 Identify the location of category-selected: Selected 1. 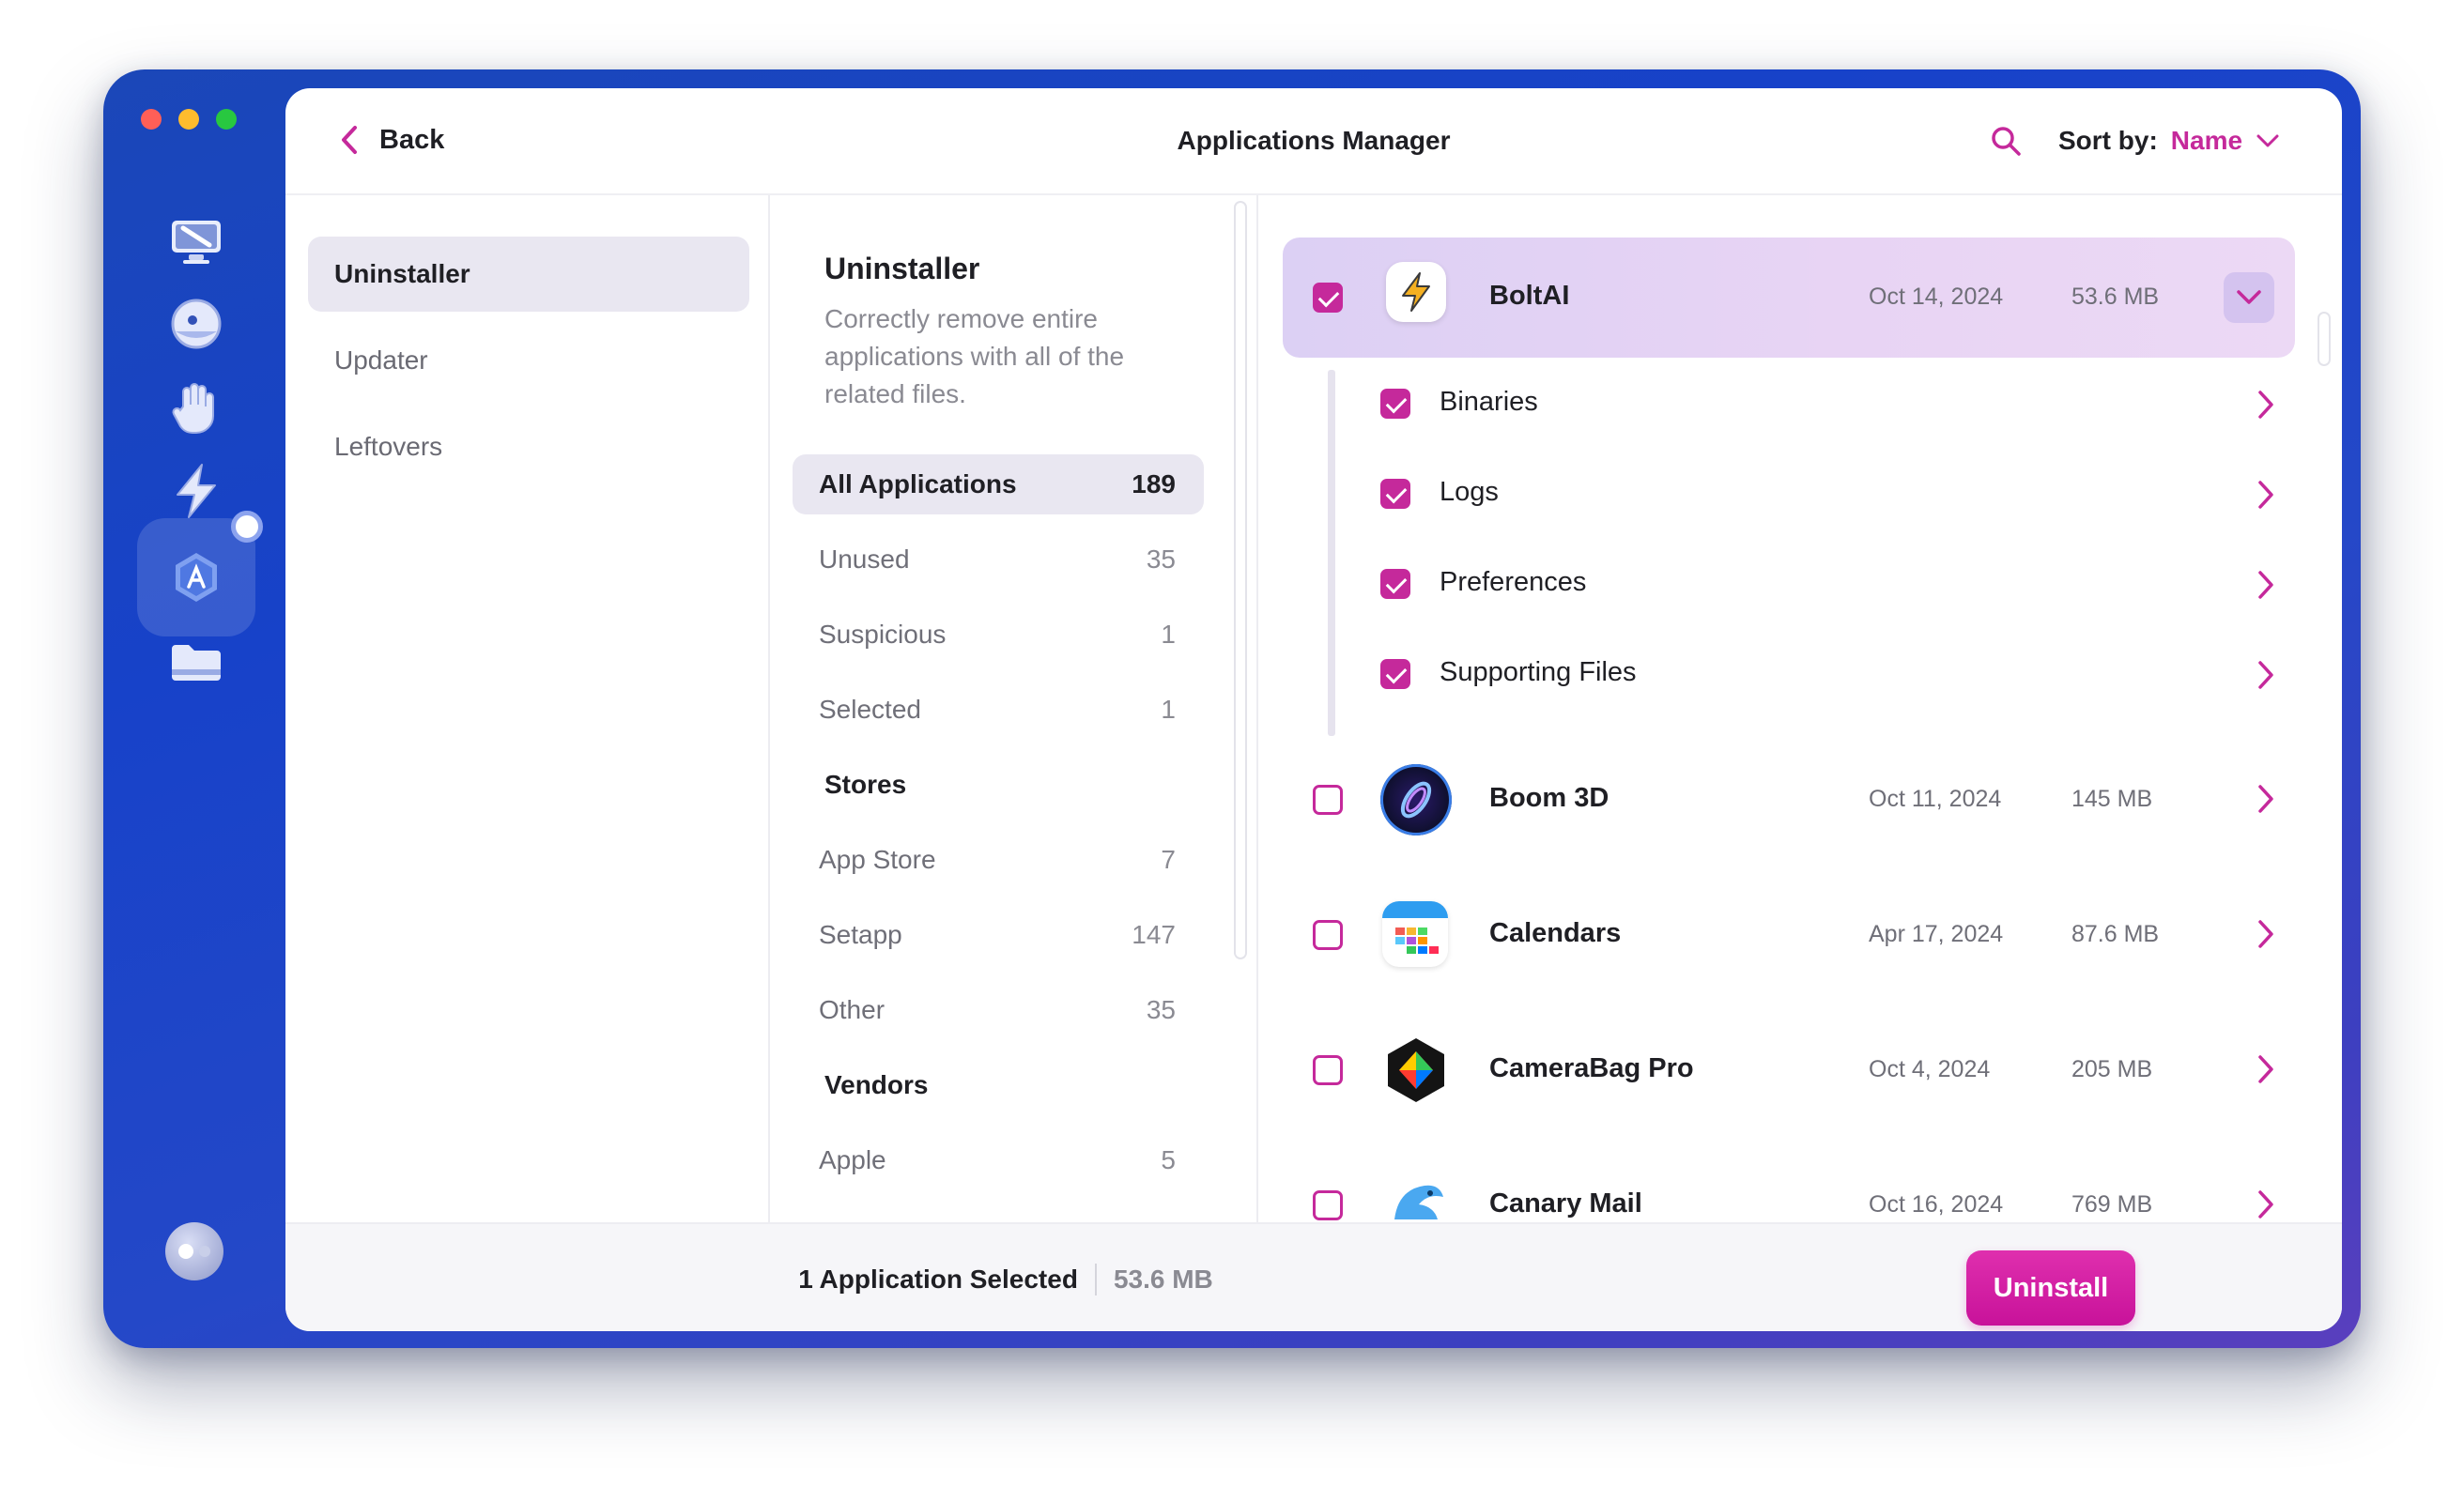
(998, 710).